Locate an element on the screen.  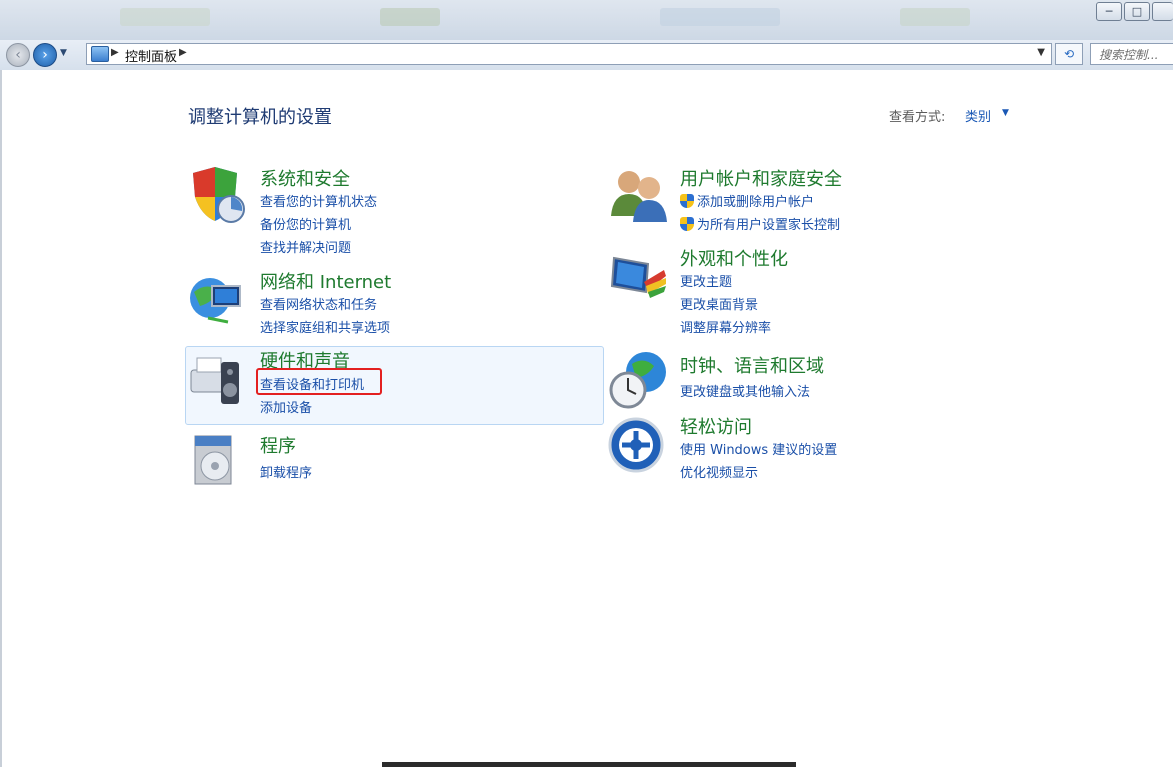
category-link: 选择家庭组和共享选项 is located at coordinates (325, 326).